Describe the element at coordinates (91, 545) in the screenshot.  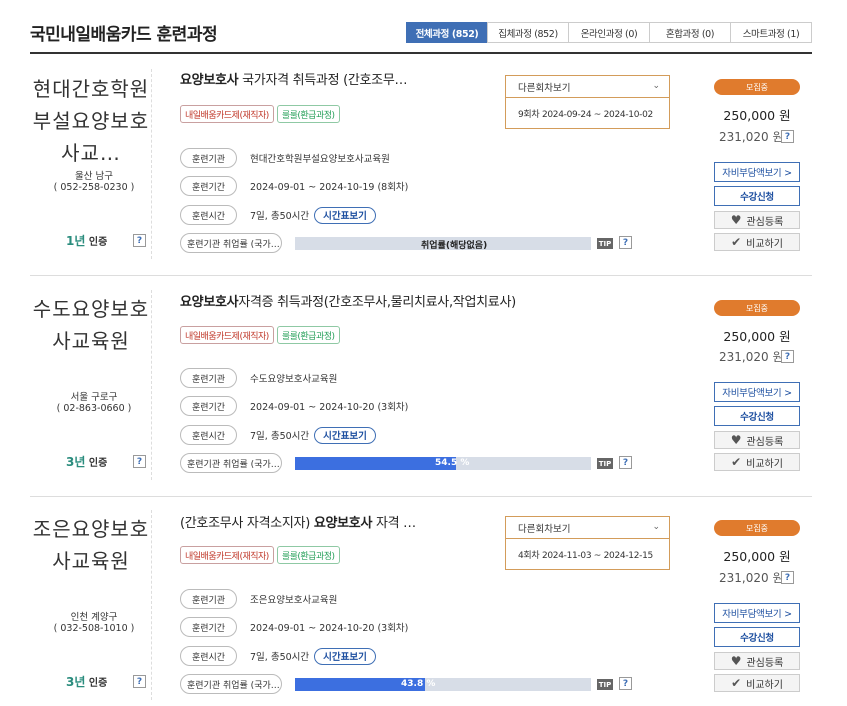
I see `institution-name: 조은요양보호사교육원` at that location.